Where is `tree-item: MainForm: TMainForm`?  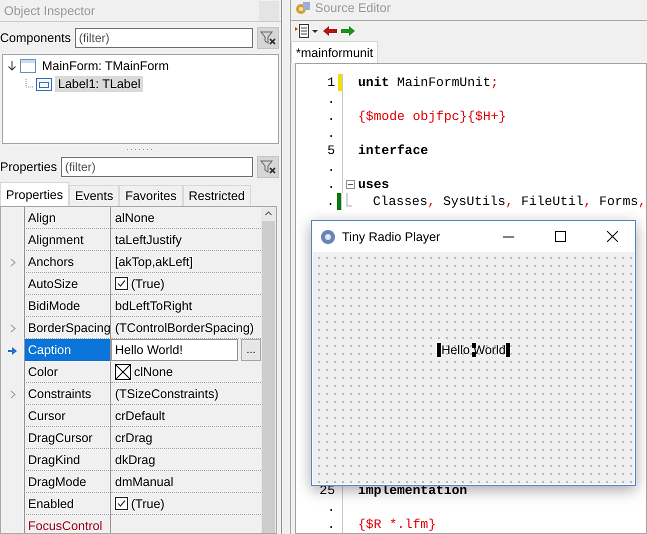
tree-item: MainForm: TMainForm is located at coordinates (105, 66).